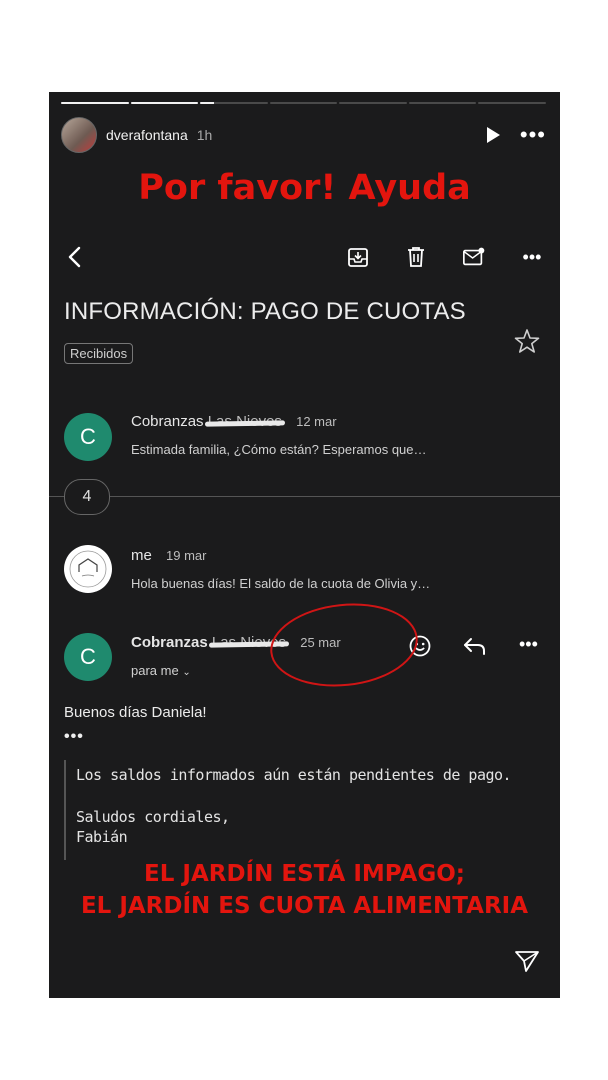 The image size is (608, 1080). What do you see at coordinates (358, 257) in the screenshot?
I see `archive-icon` at bounding box center [358, 257].